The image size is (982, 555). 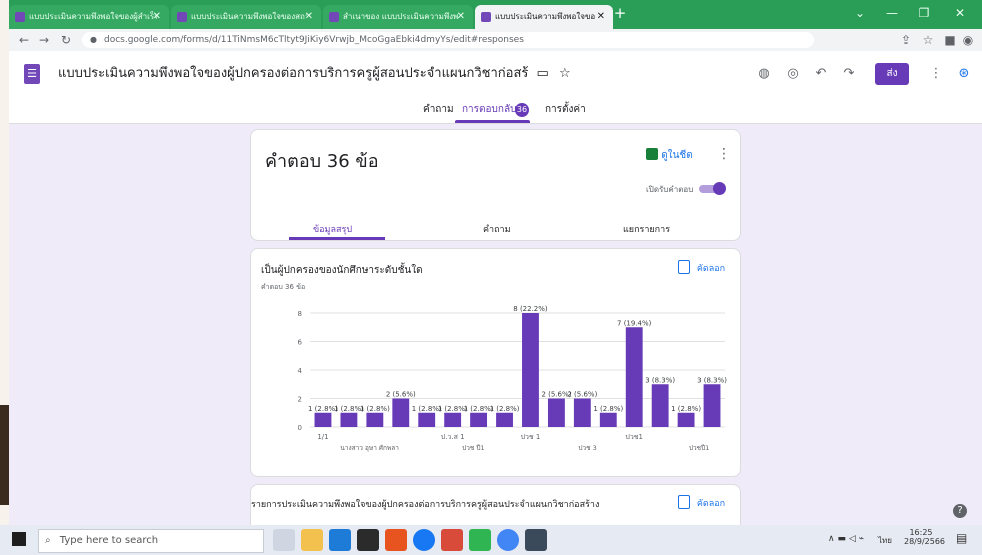 I want to click on forms-logo-icon: ☰, so click(x=32, y=74).